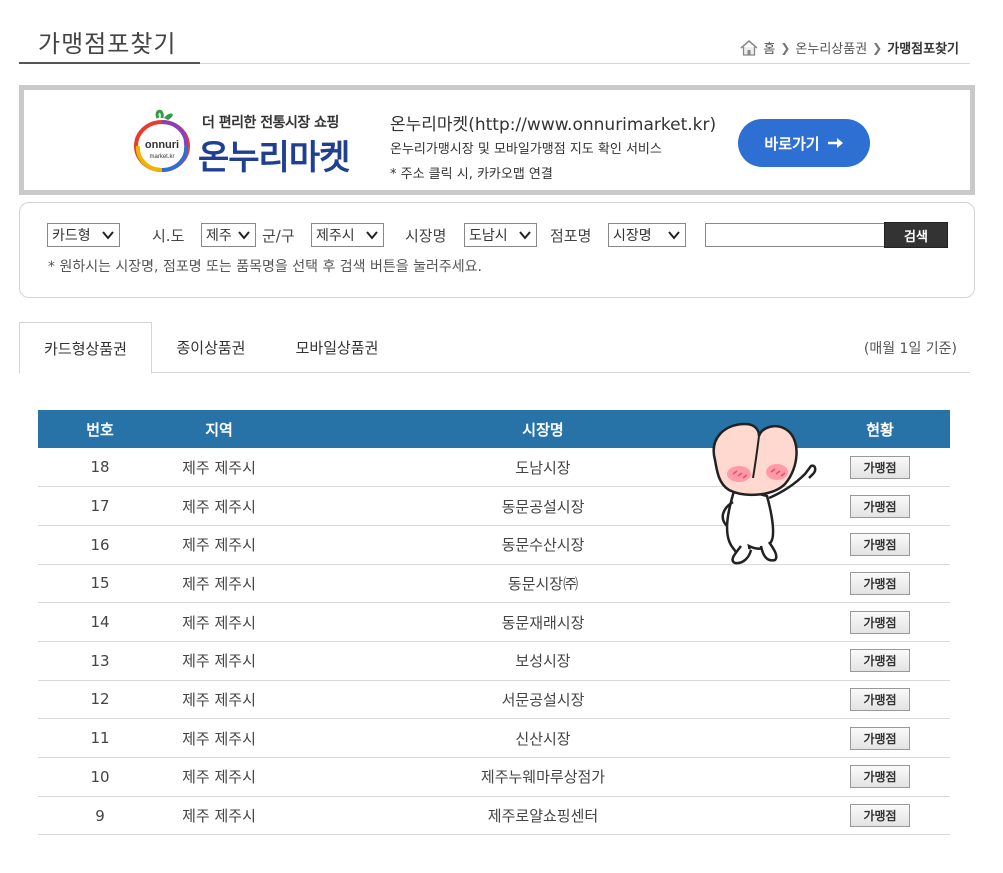 The image size is (1003, 873). What do you see at coordinates (100, 506) in the screenshot?
I see `row-number: 17` at bounding box center [100, 506].